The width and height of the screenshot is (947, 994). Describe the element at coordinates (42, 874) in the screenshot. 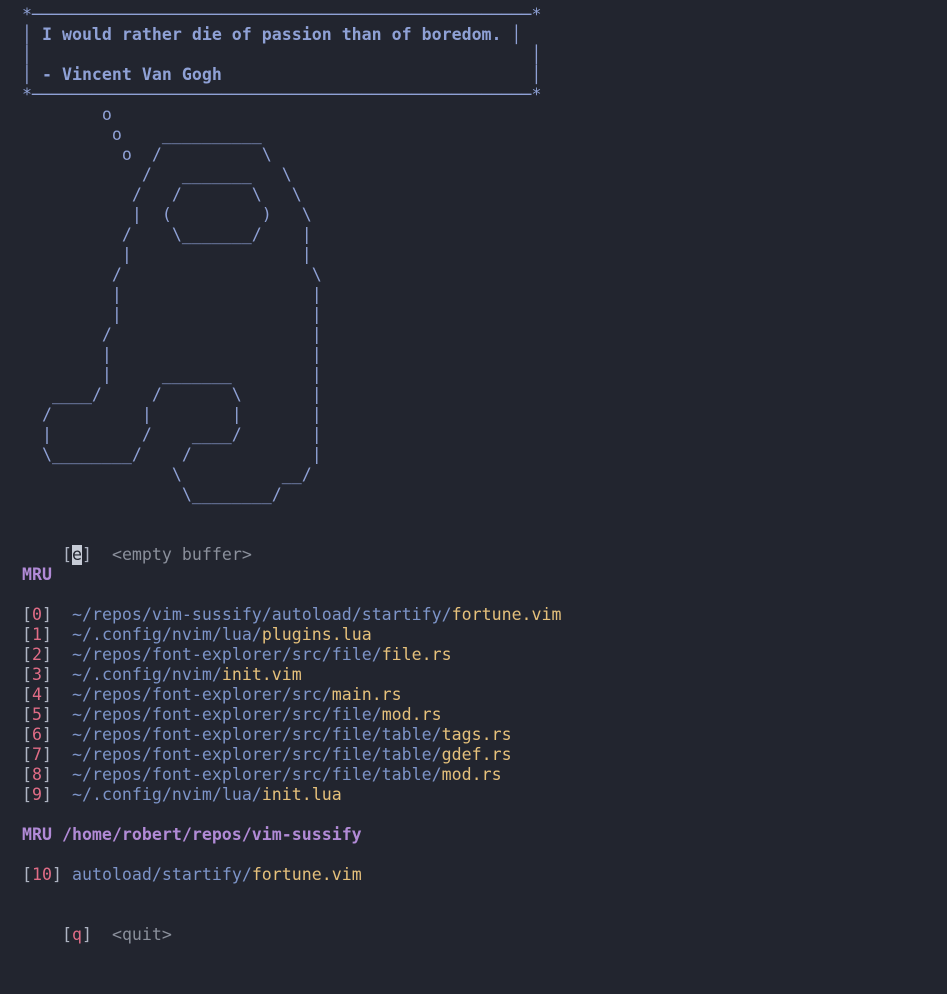

I see `entry-index: 10` at that location.